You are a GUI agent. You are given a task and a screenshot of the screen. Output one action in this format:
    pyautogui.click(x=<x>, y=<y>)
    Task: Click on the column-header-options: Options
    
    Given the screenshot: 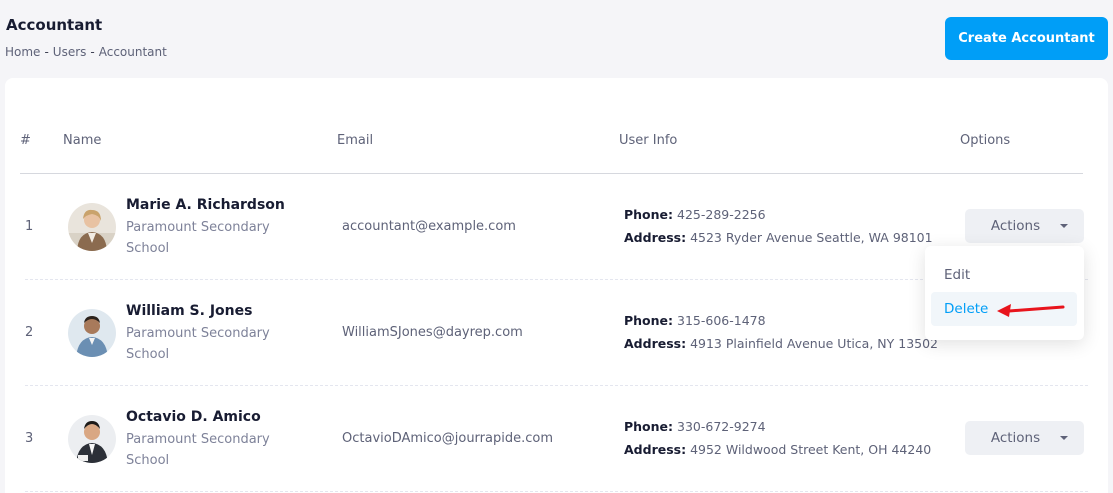 What is the action you would take?
    pyautogui.click(x=985, y=140)
    